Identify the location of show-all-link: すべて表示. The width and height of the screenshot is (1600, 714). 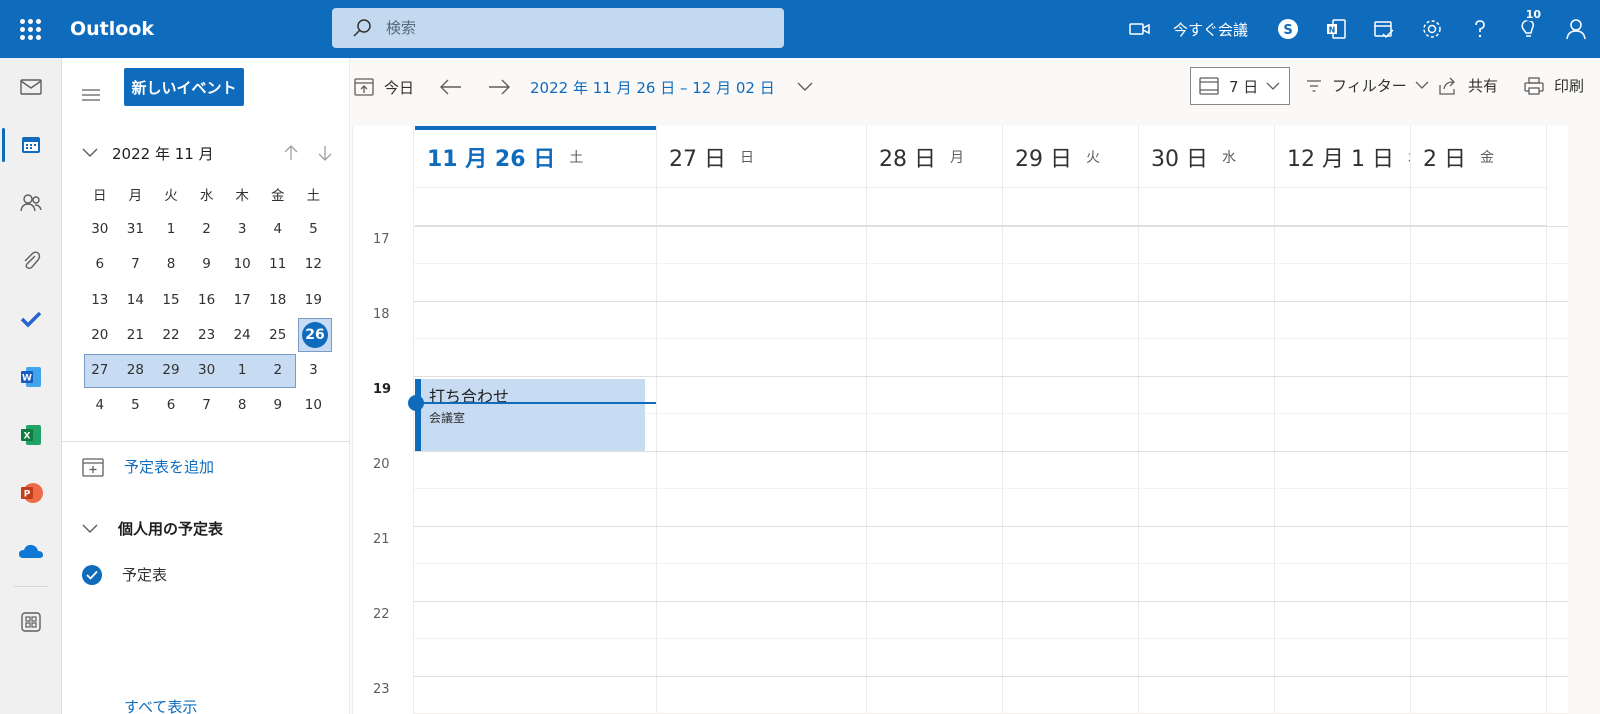
(160, 705).